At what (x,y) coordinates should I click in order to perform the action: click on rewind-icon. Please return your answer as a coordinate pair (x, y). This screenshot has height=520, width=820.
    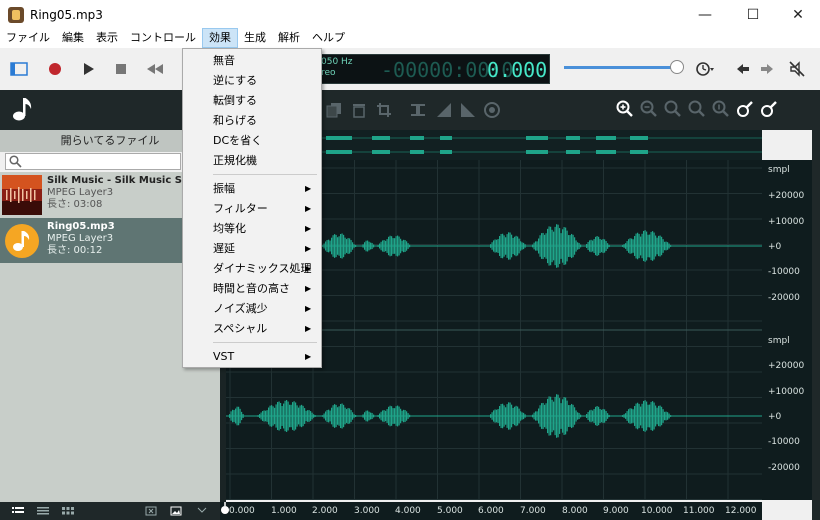
    Looking at the image, I should click on (155, 69).